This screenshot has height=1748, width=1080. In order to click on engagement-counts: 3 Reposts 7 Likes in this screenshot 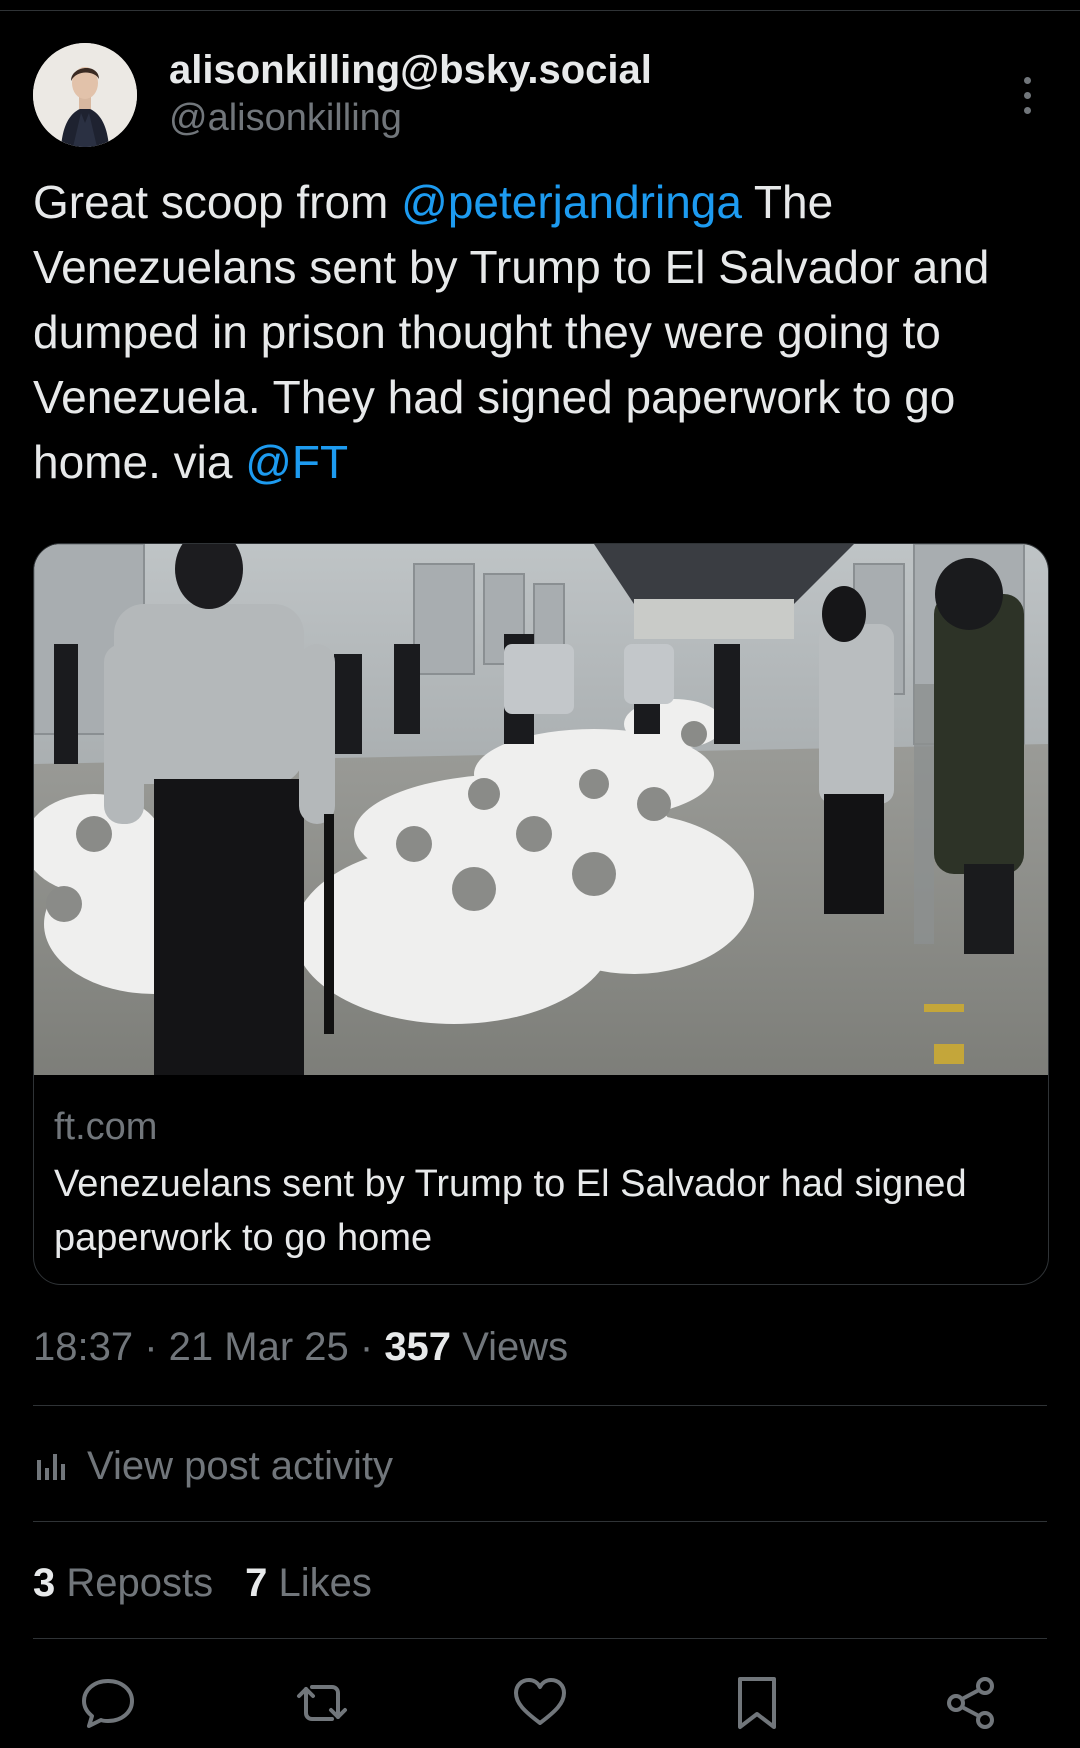, I will do `click(202, 1583)`.